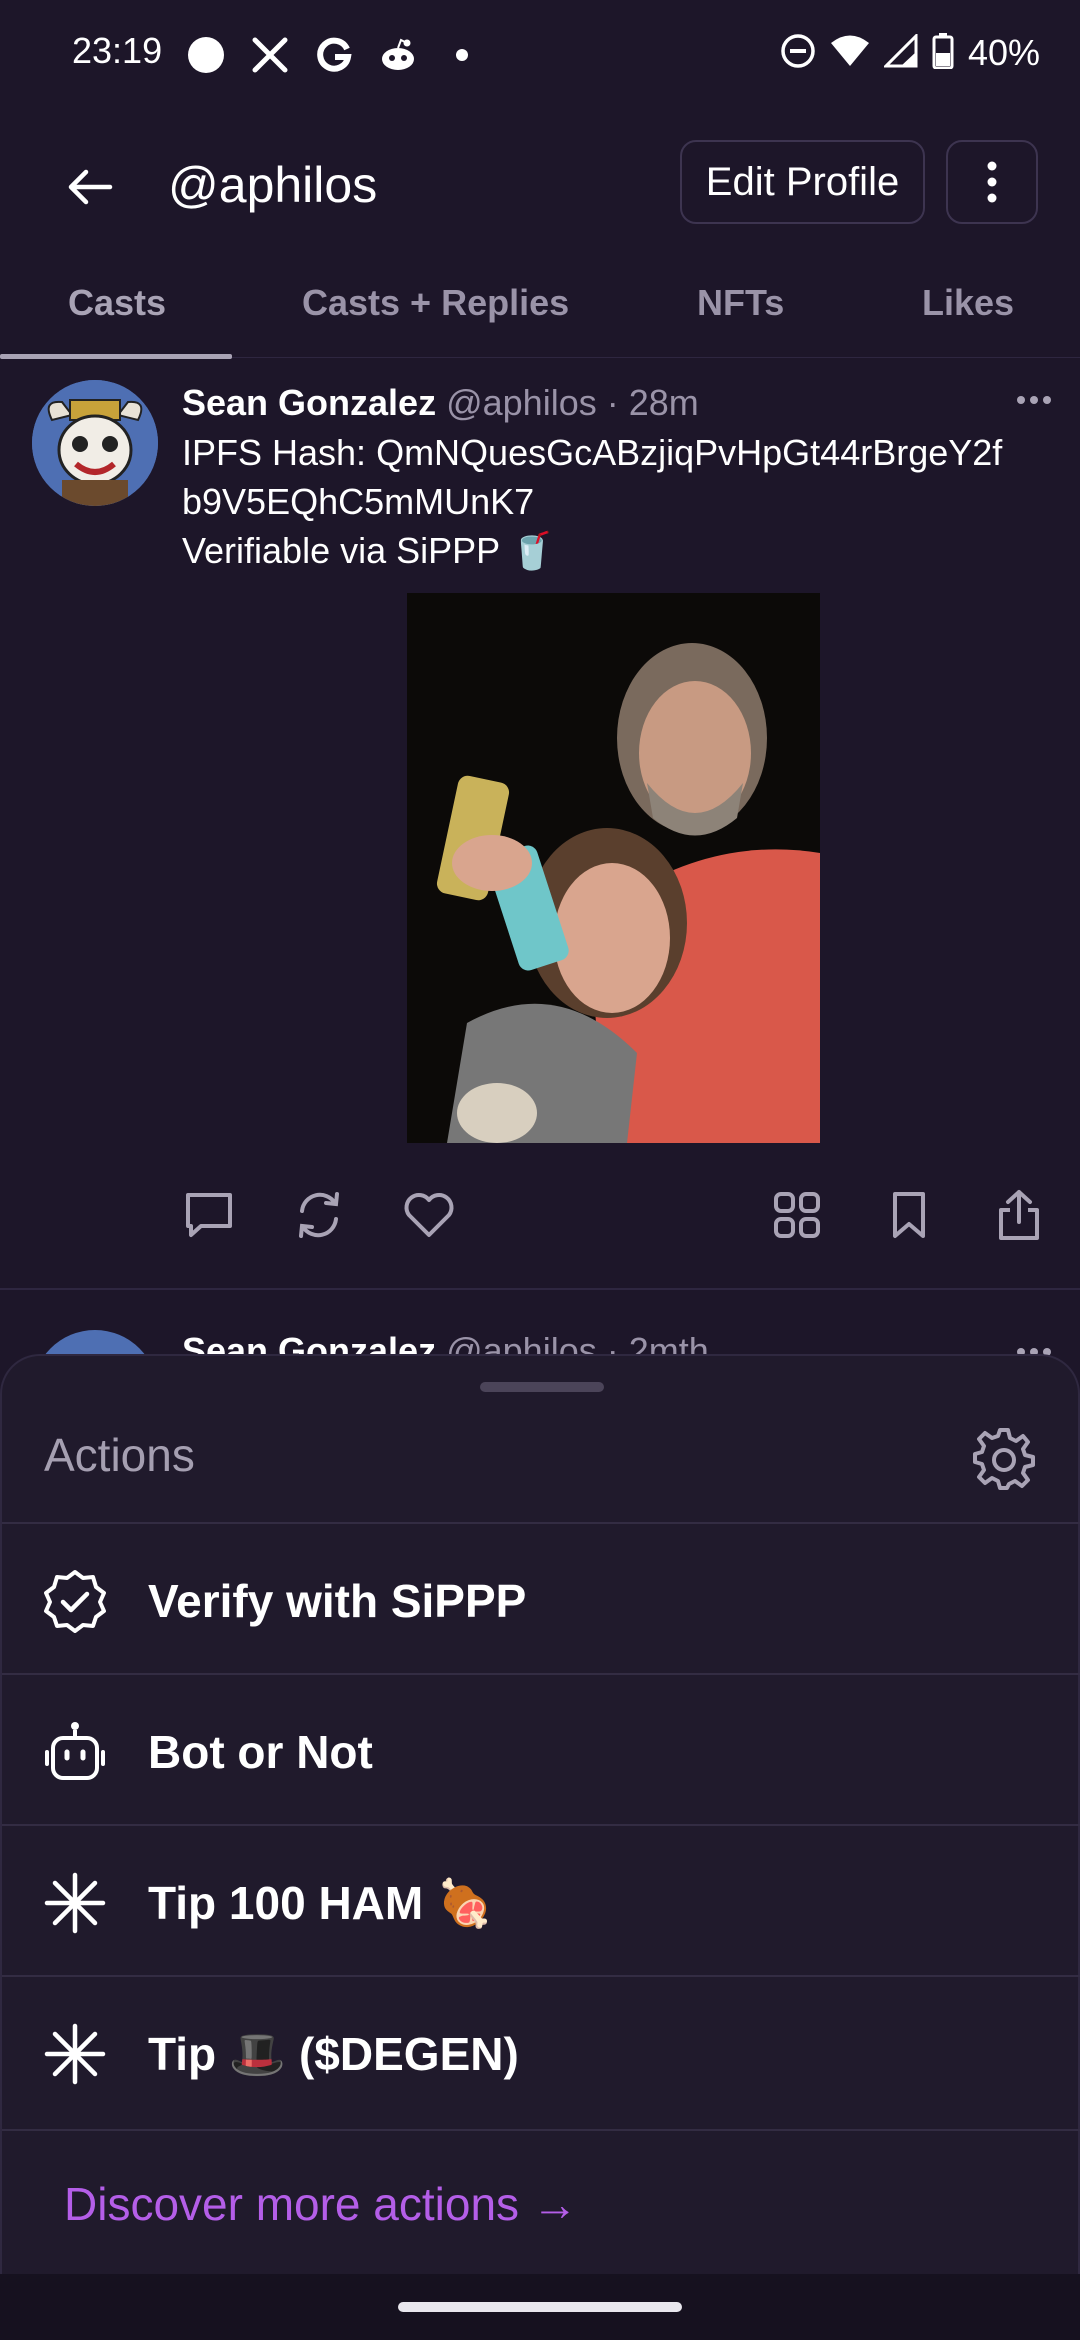 The height and width of the screenshot is (2340, 1080). Describe the element at coordinates (900, 52) in the screenshot. I see `signal-icon` at that location.